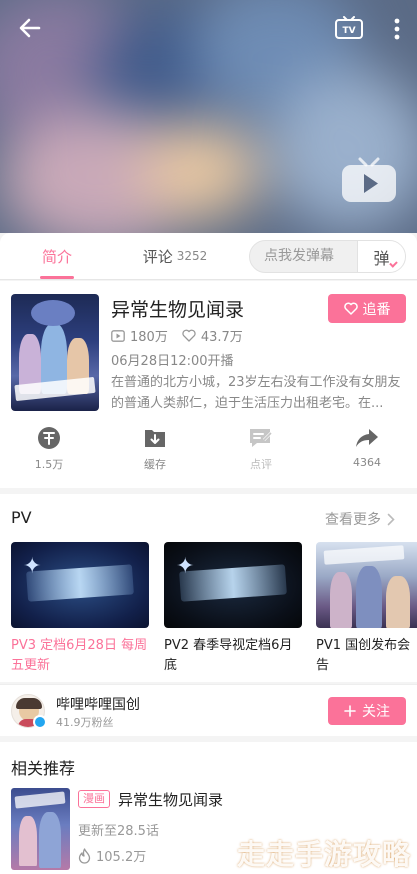 This screenshot has height=874, width=417. What do you see at coordinates (376, 309) in the screenshot?
I see `follow-series-label: 追番` at bounding box center [376, 309].